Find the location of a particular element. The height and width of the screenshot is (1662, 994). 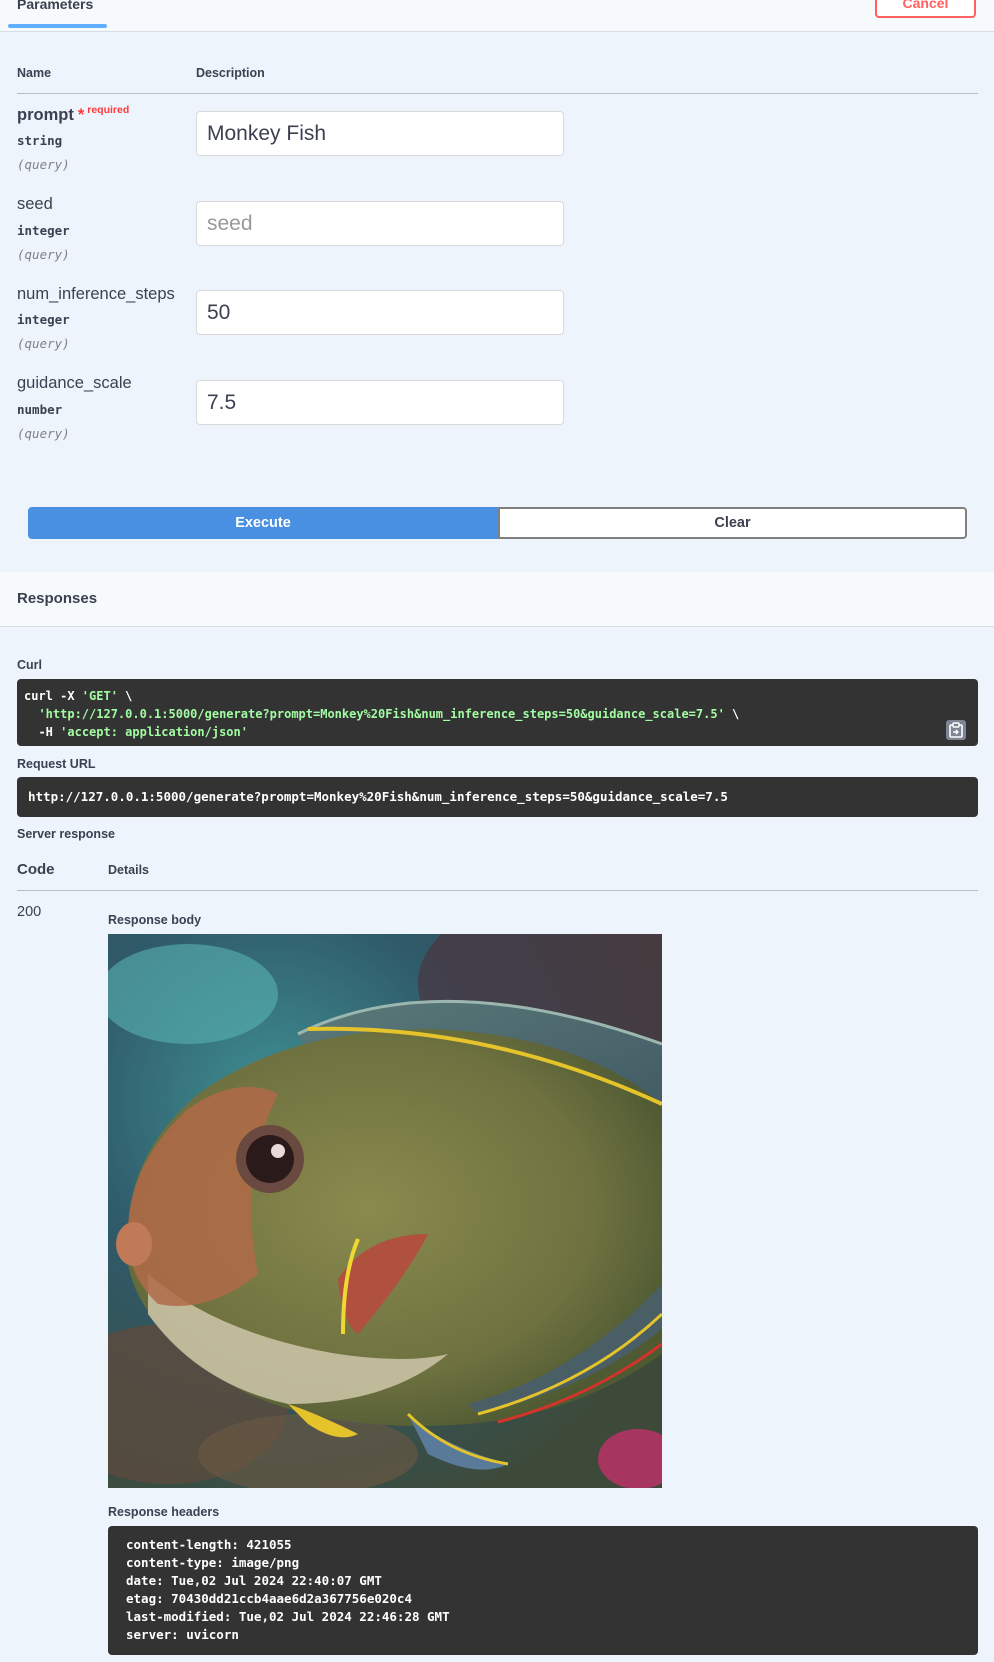

status-code: 200 is located at coordinates (29, 912).